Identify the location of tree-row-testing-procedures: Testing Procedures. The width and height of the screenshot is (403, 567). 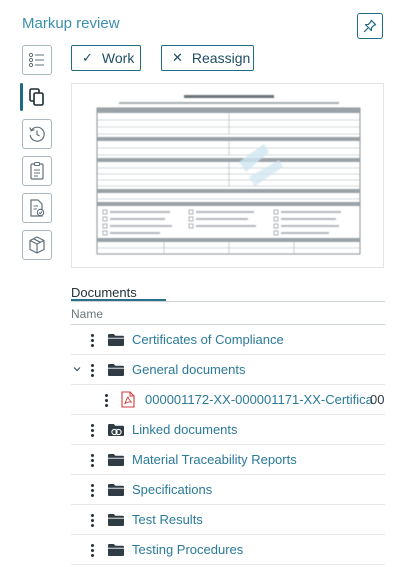
(228, 550).